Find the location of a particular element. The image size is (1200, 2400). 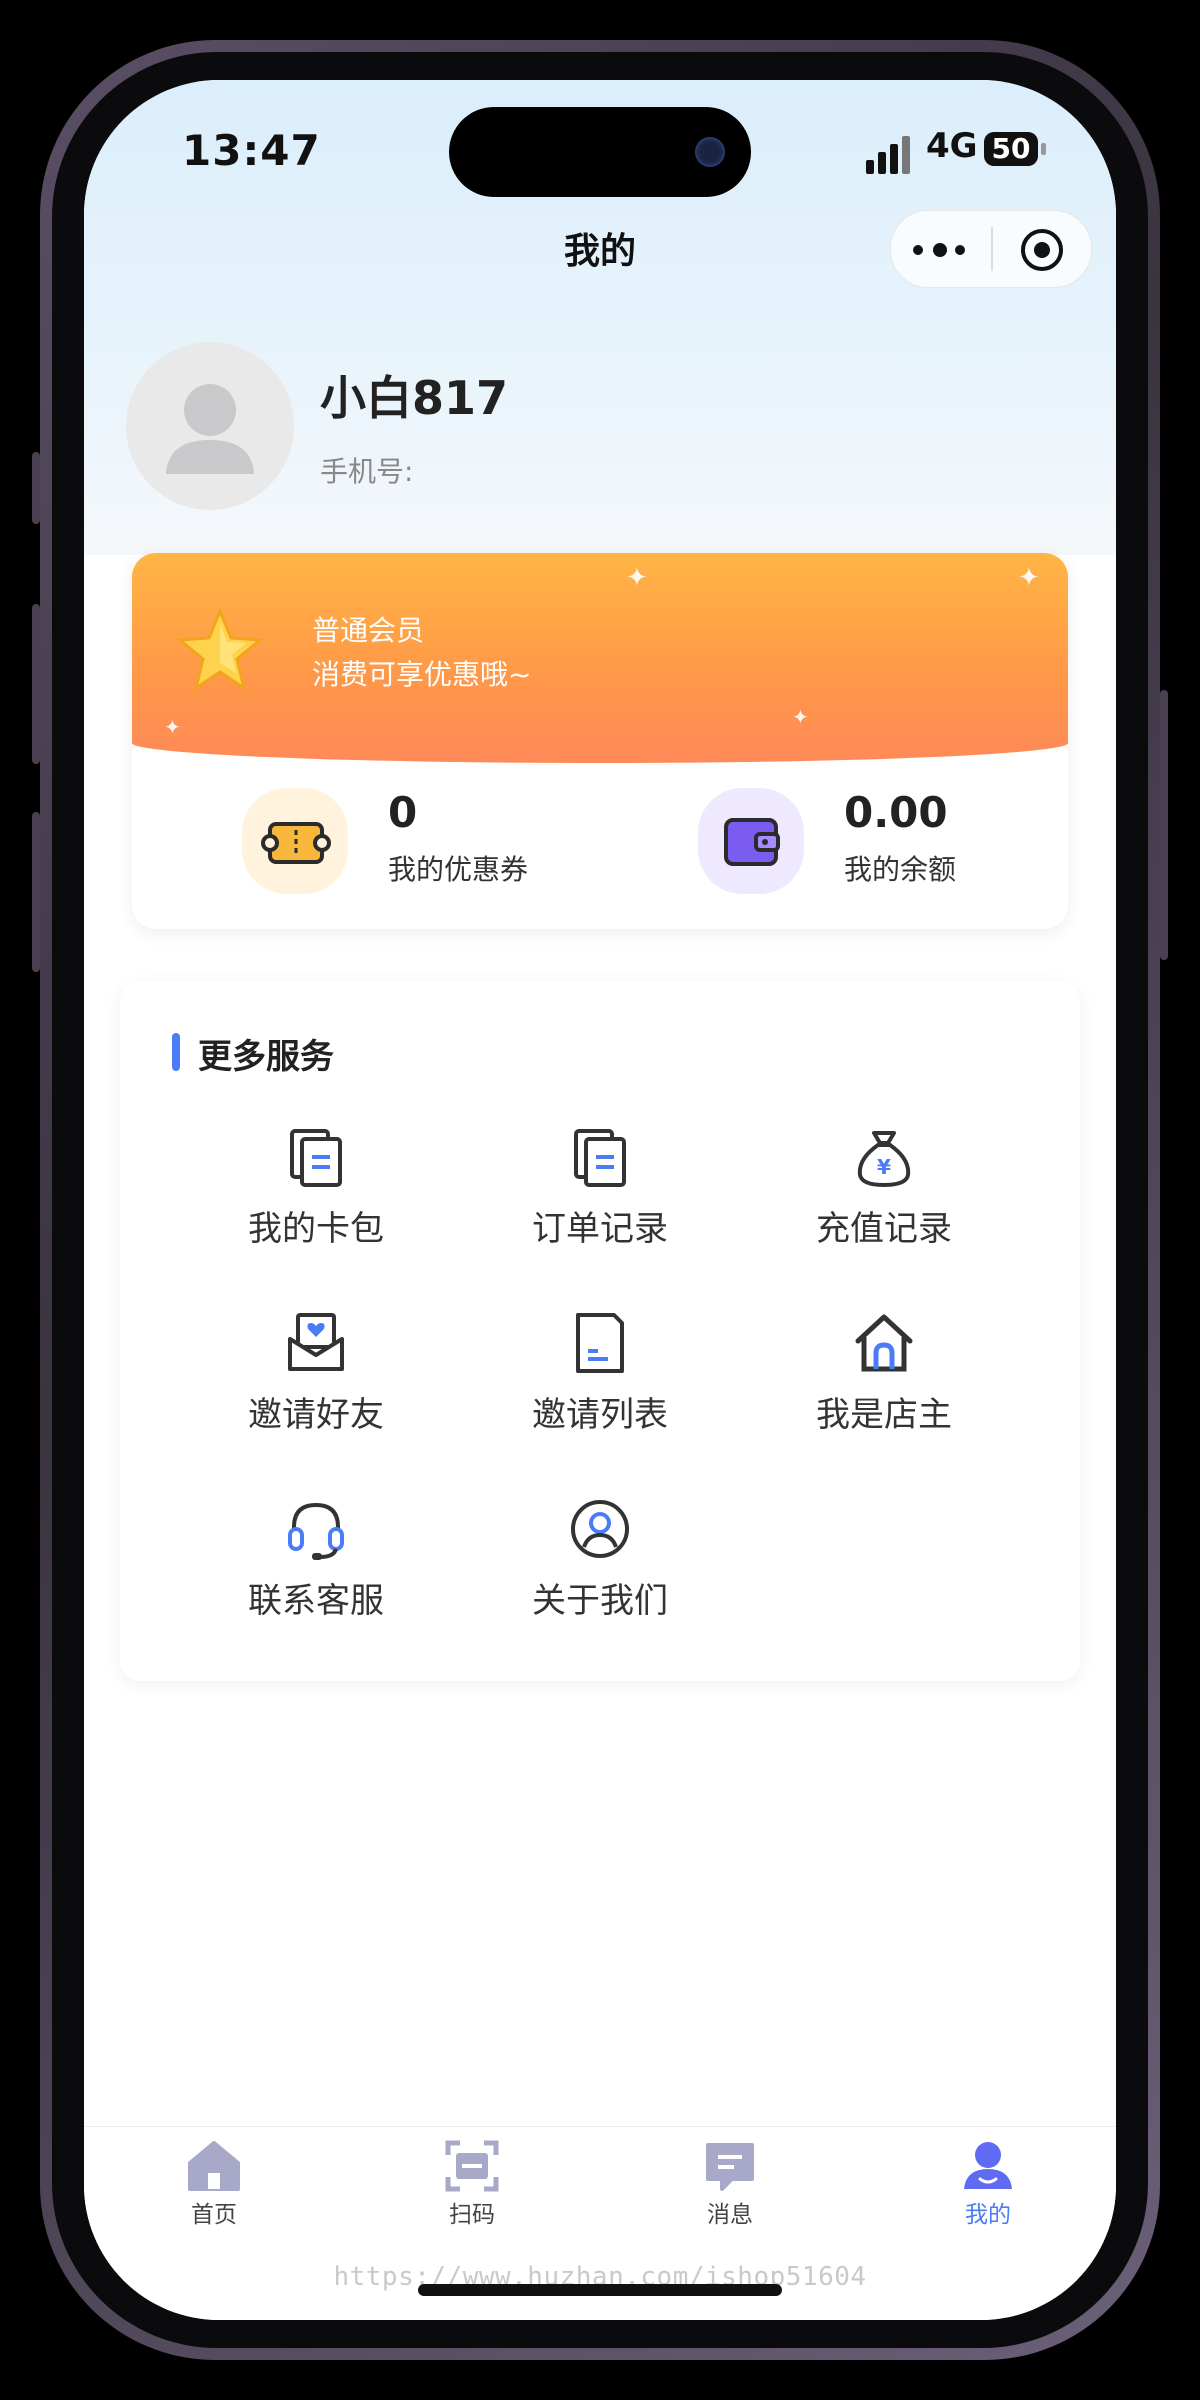

status-time: 13:47 is located at coordinates (251, 150).